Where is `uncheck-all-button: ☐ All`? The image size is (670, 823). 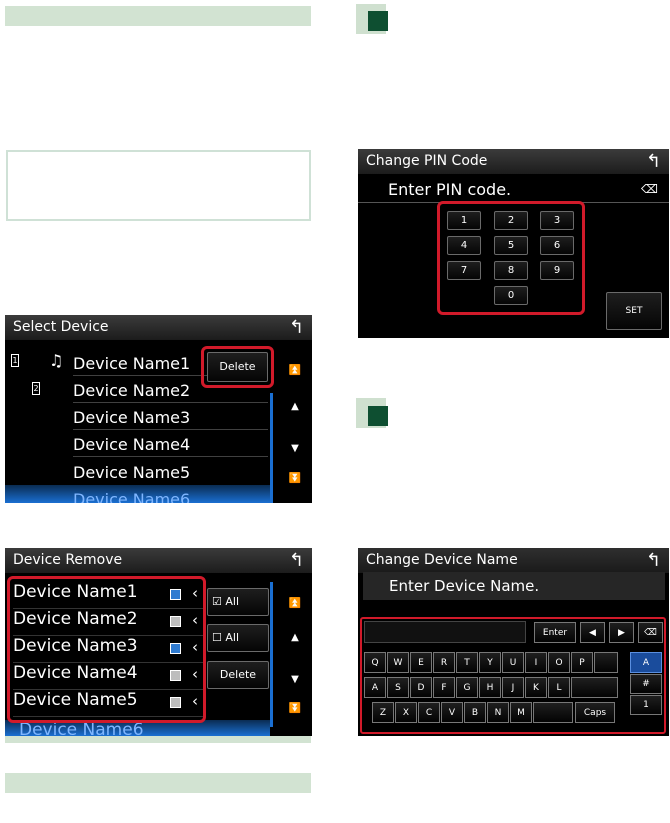 uncheck-all-button: ☐ All is located at coordinates (238, 638).